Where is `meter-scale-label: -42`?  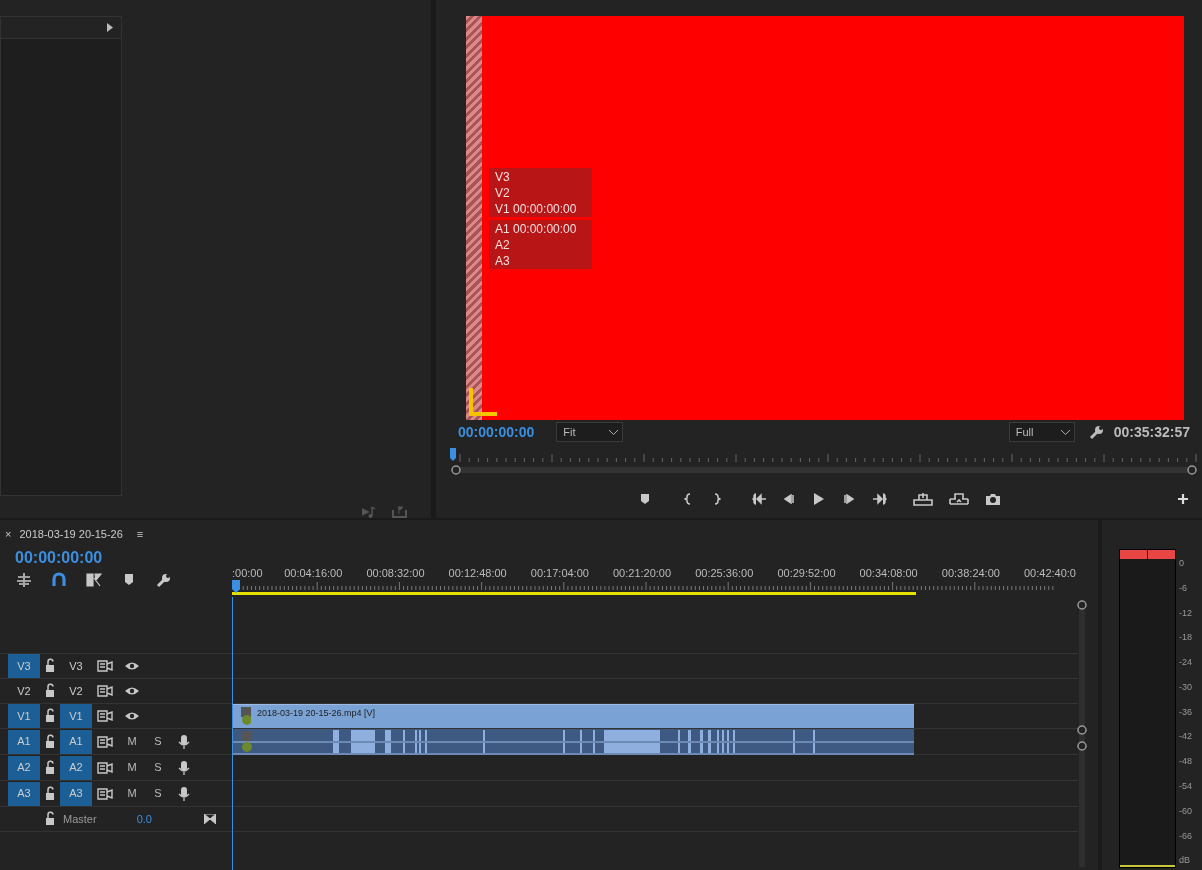 meter-scale-label: -42 is located at coordinates (1185, 737).